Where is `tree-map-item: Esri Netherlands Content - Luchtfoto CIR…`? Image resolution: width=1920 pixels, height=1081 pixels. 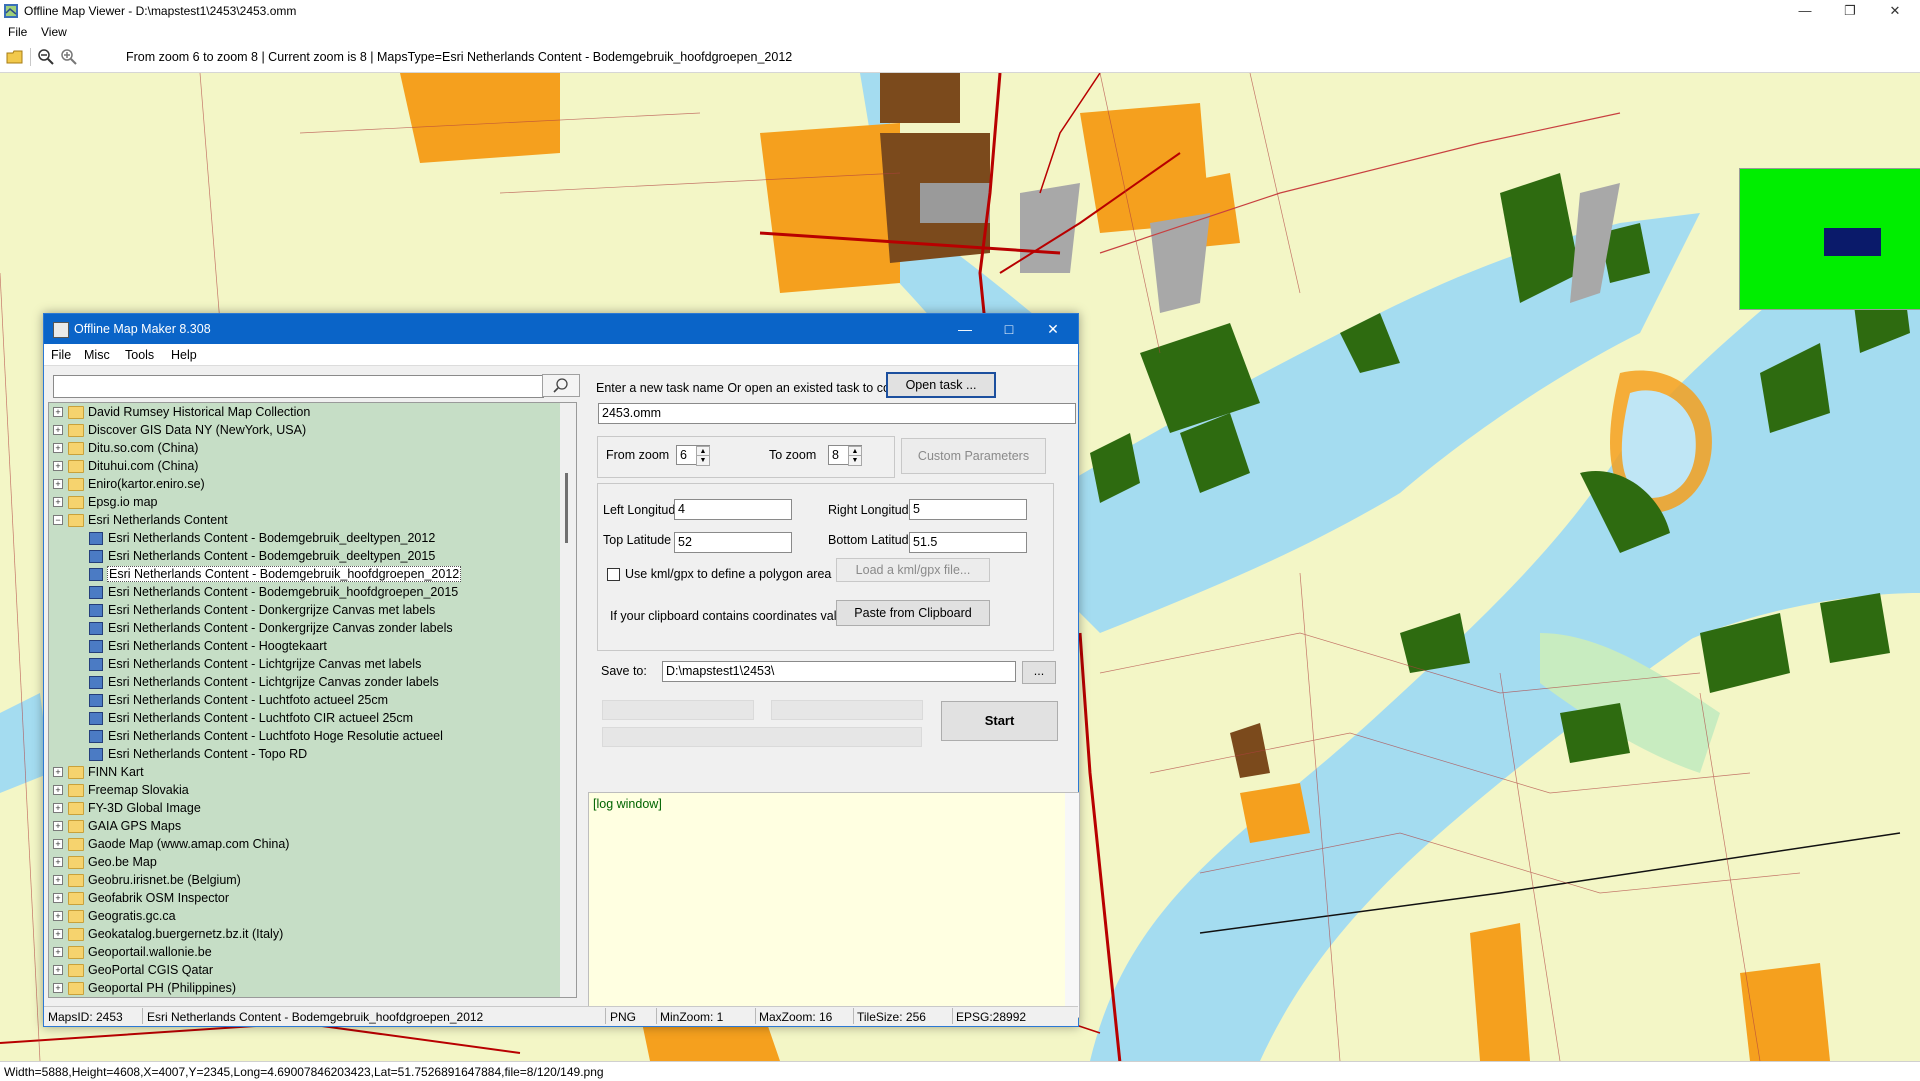 tree-map-item: Esri Netherlands Content - Luchtfoto CIR… is located at coordinates (304, 718).